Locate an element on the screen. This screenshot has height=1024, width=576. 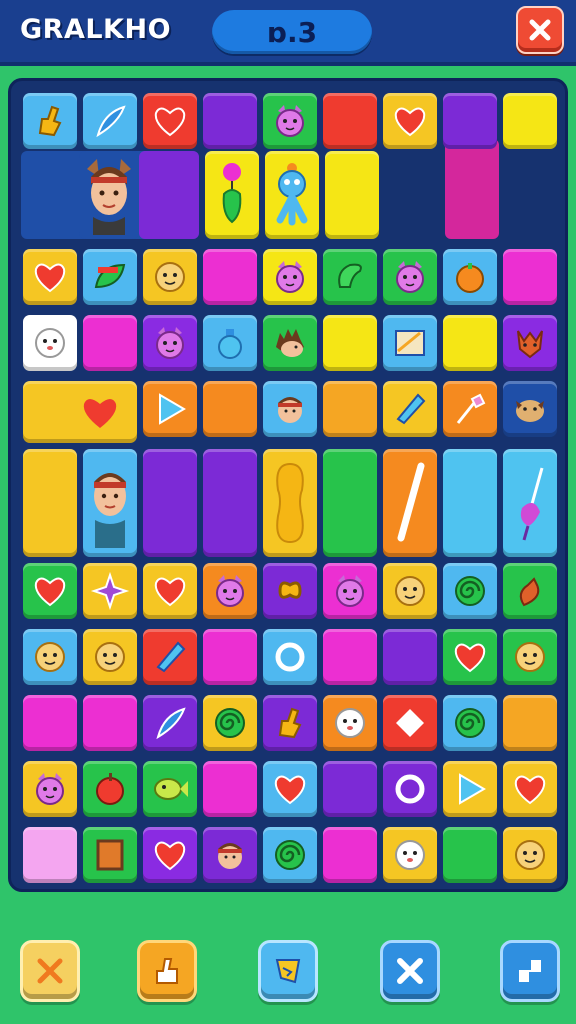
tall-green-tile is located at coordinates (350, 503).